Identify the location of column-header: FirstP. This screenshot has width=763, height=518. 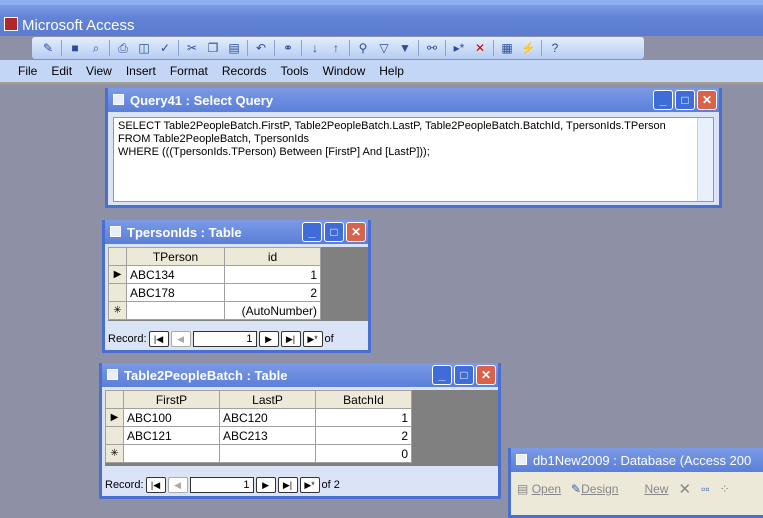
(171, 399).